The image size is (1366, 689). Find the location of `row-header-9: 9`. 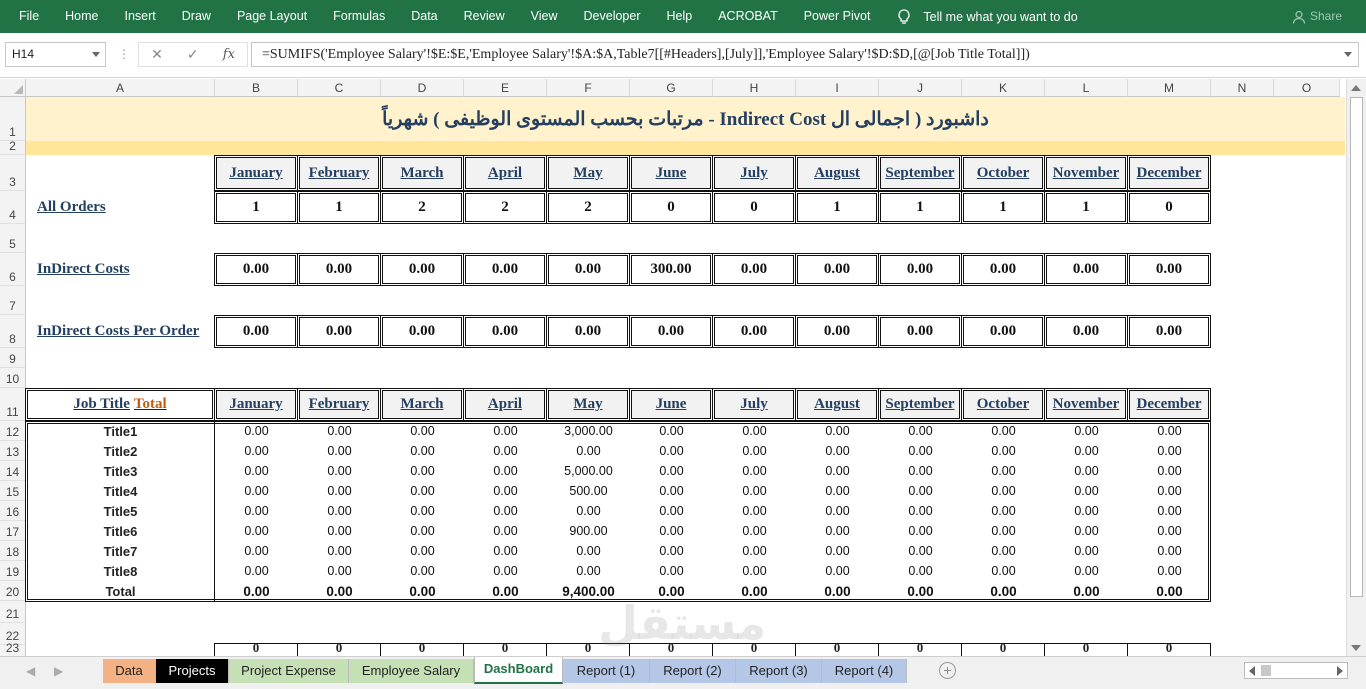

row-header-9: 9 is located at coordinates (13, 358).